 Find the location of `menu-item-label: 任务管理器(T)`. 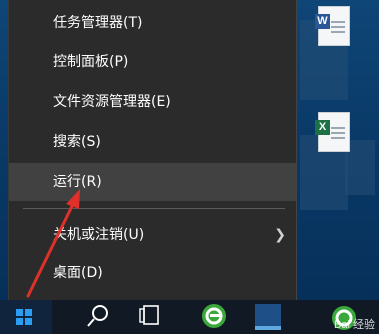

menu-item-label: 任务管理器(T) is located at coordinates (98, 23).